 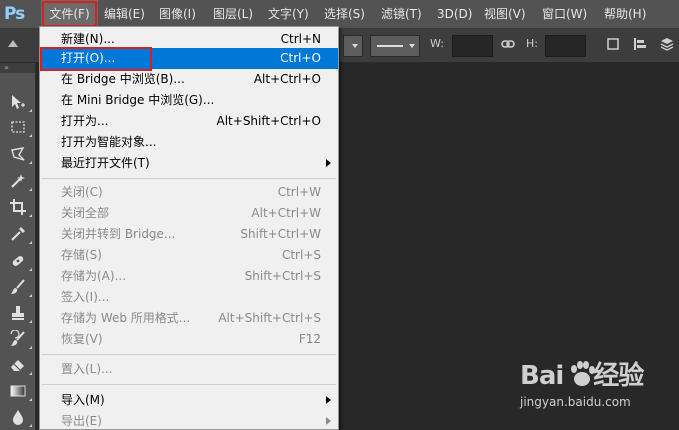 I want to click on menu-item-open: 打开(O)... Ctrl+O, so click(x=189, y=59).